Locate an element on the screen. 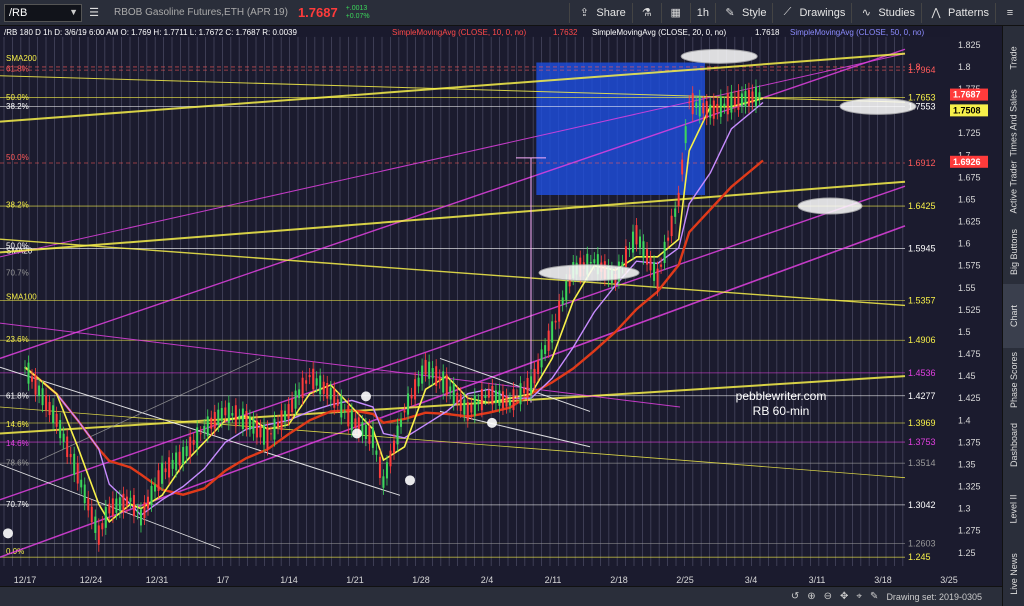 This screenshot has width=1024, height=606. flask-button: ⚗ is located at coordinates (646, 12).